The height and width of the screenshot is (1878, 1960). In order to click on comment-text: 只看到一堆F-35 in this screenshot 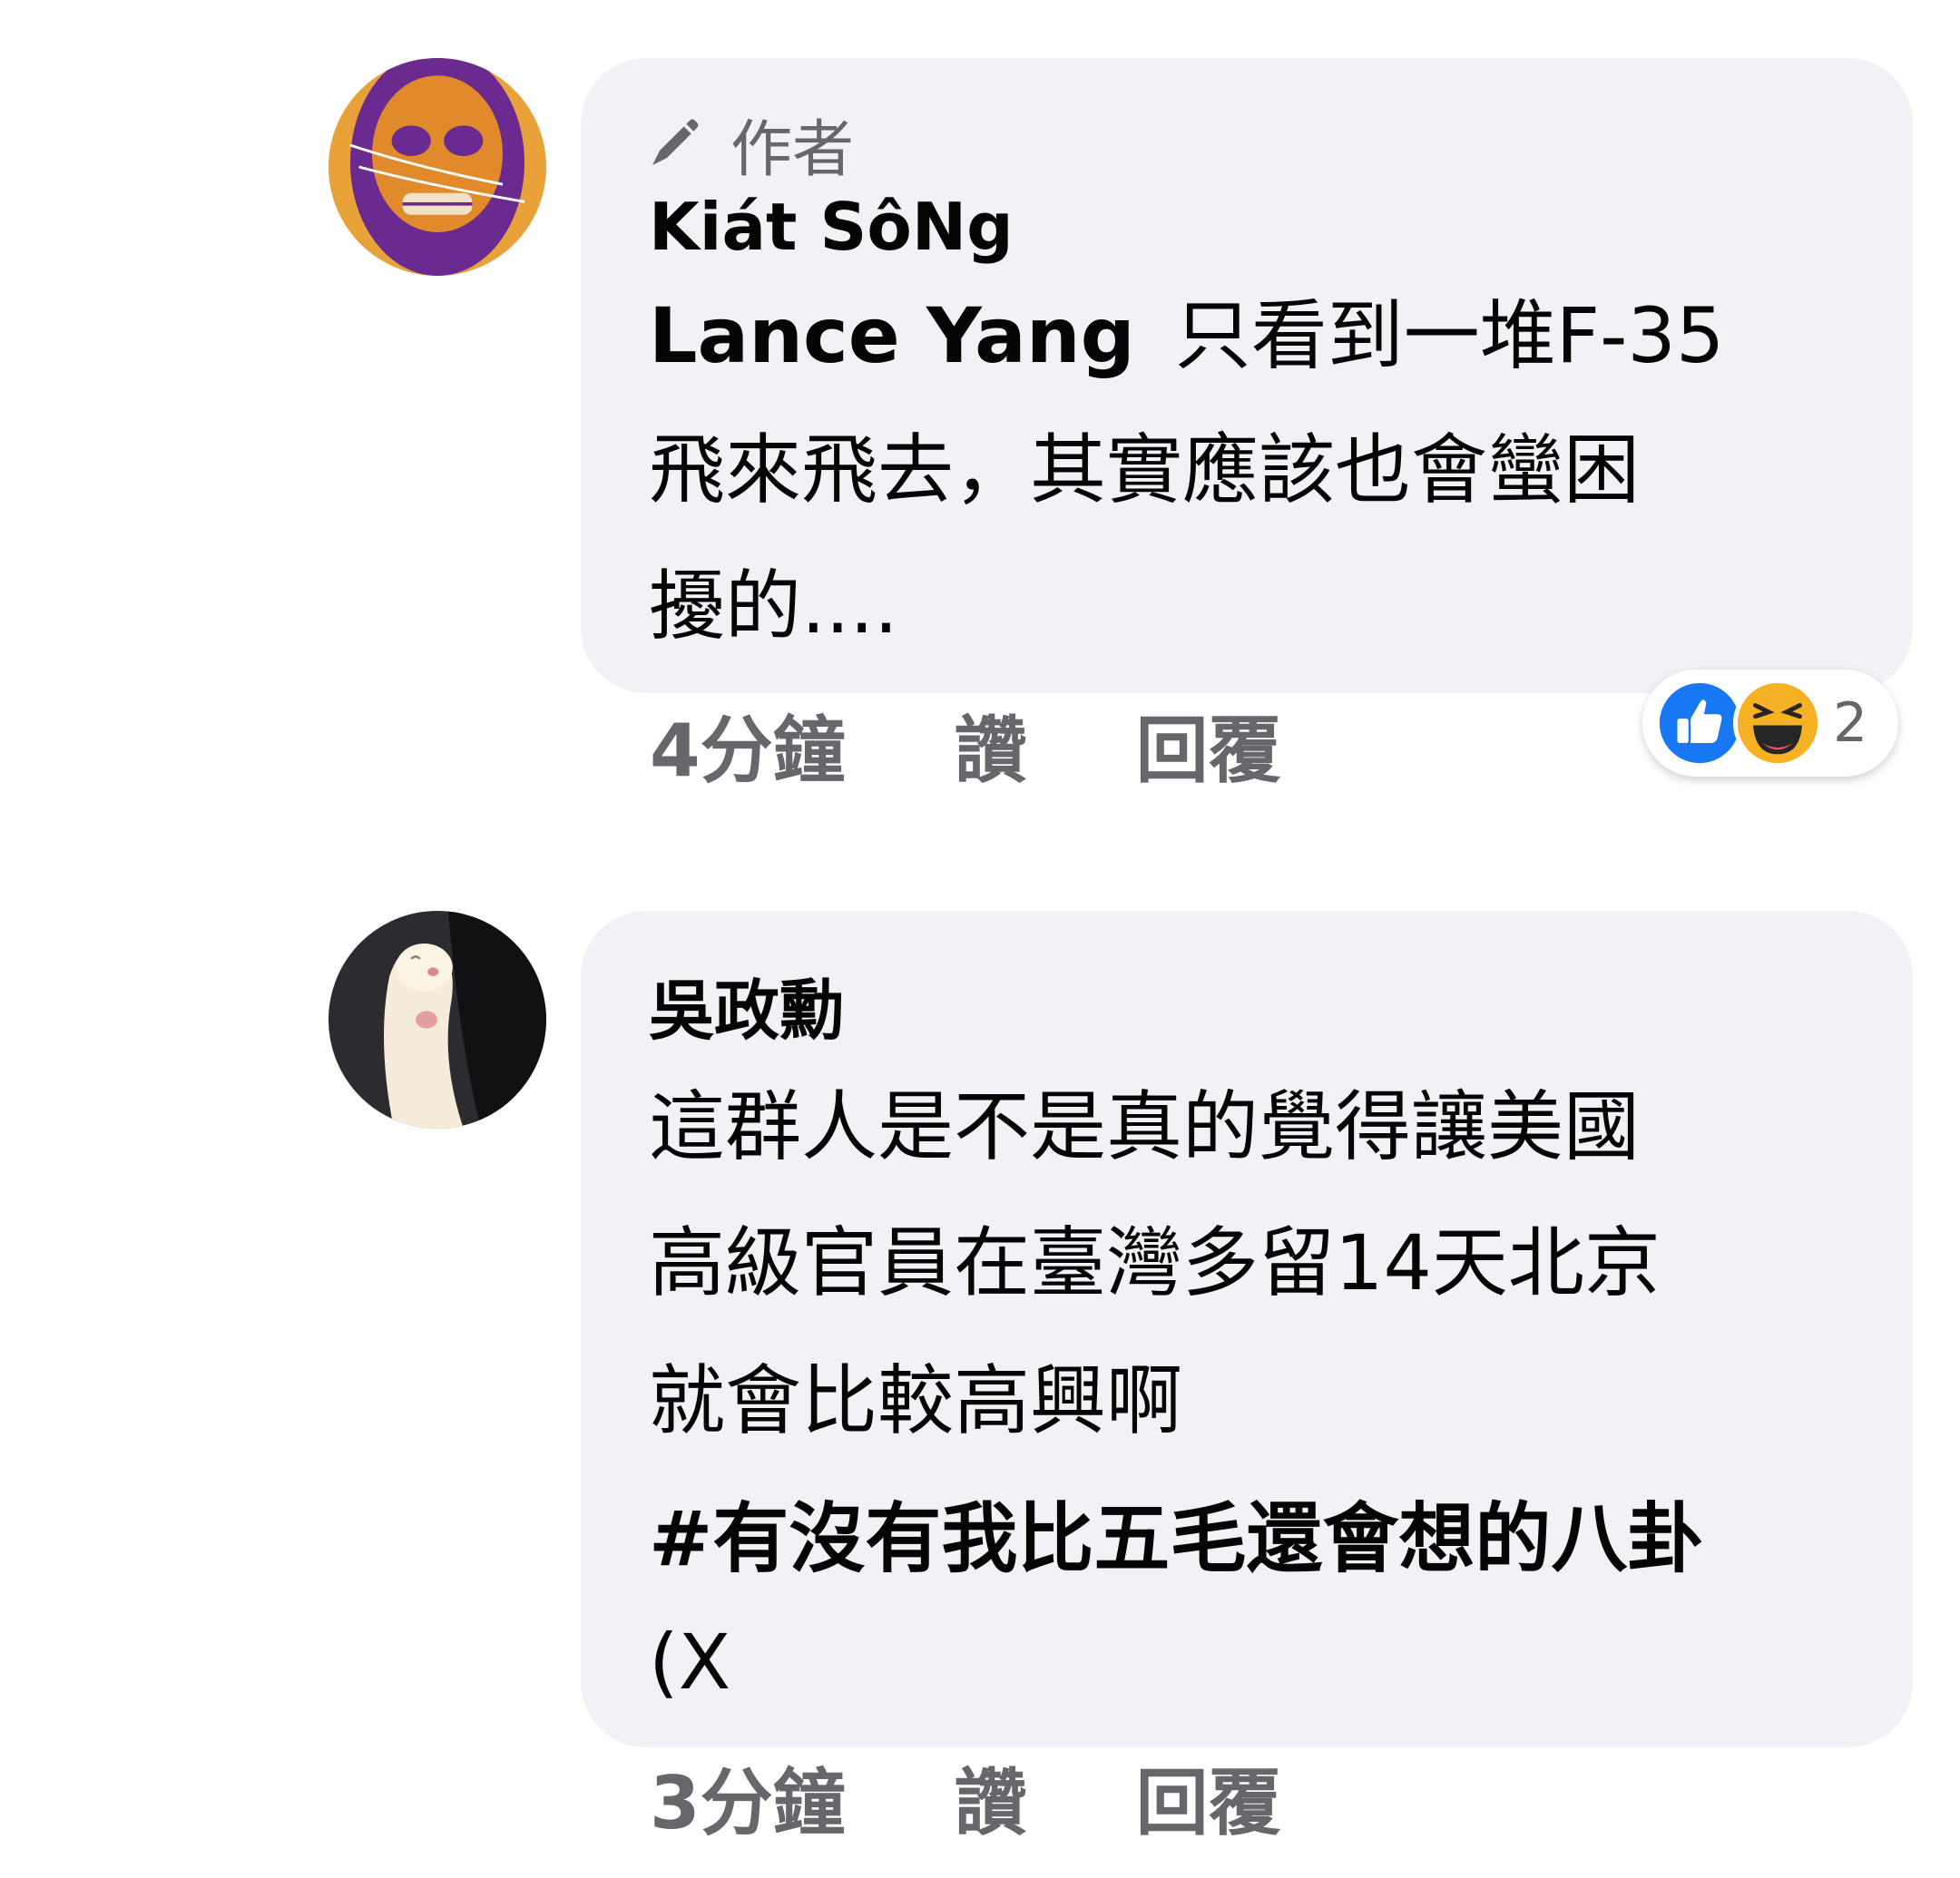, I will do `click(1449, 335)`.